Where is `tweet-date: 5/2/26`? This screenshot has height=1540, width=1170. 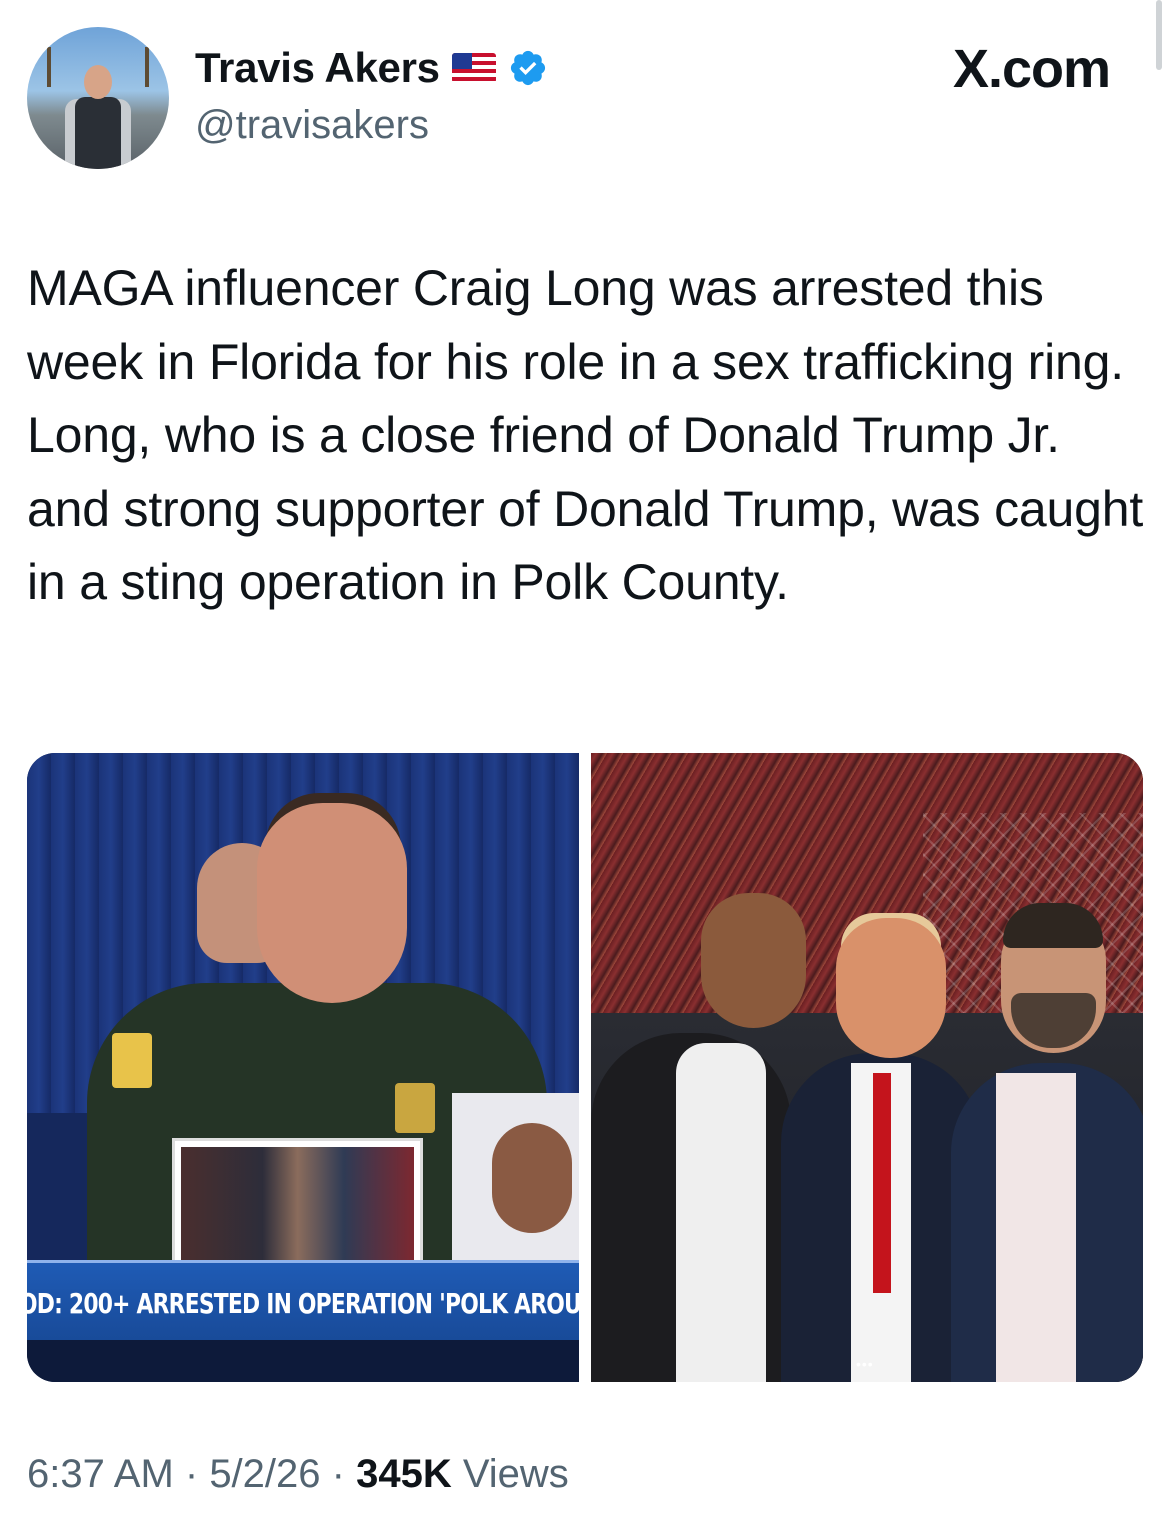
tweet-date: 5/2/26 is located at coordinates (264, 1474).